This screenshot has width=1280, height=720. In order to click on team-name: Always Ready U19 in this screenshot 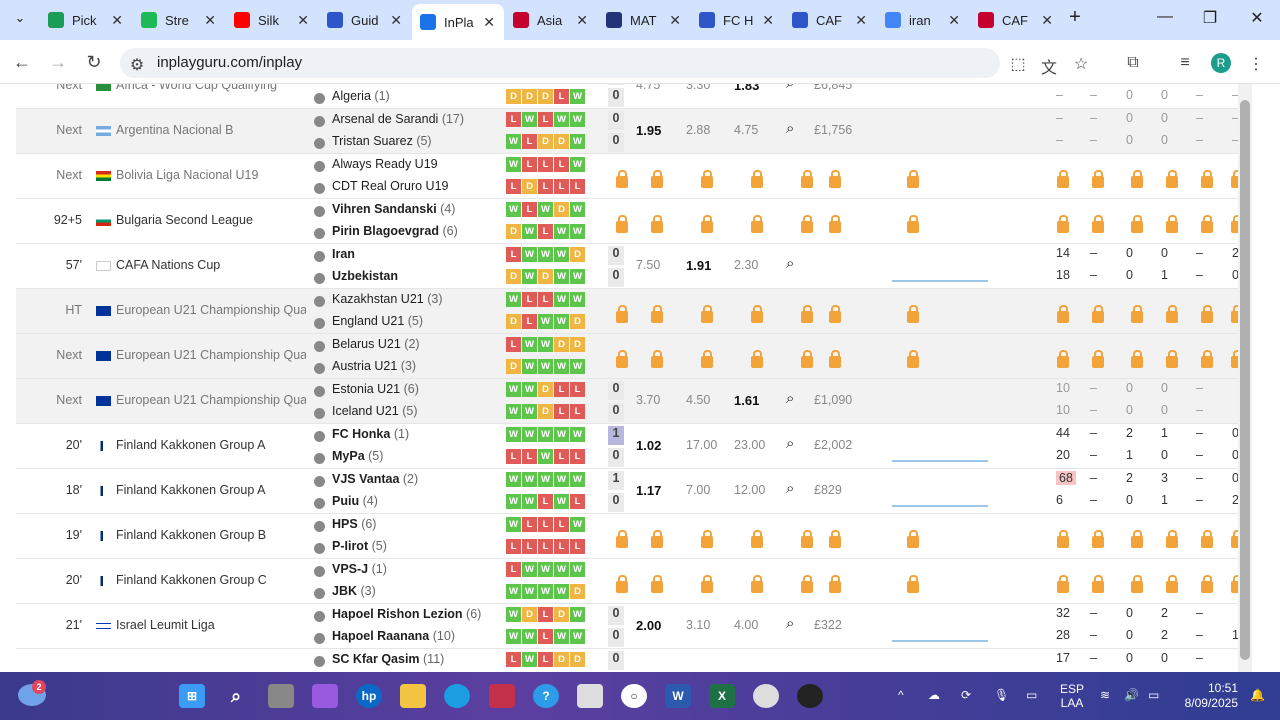, I will do `click(385, 164)`.